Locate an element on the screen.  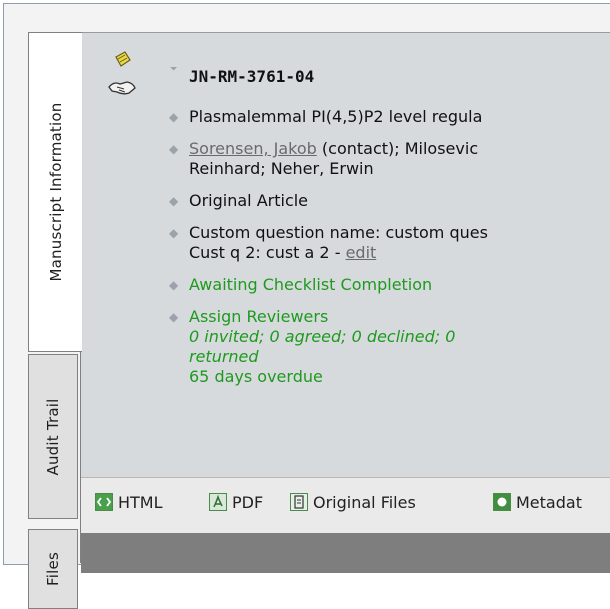
tab-manuscript-label: Manuscript Information is located at coordinates (55, 192).